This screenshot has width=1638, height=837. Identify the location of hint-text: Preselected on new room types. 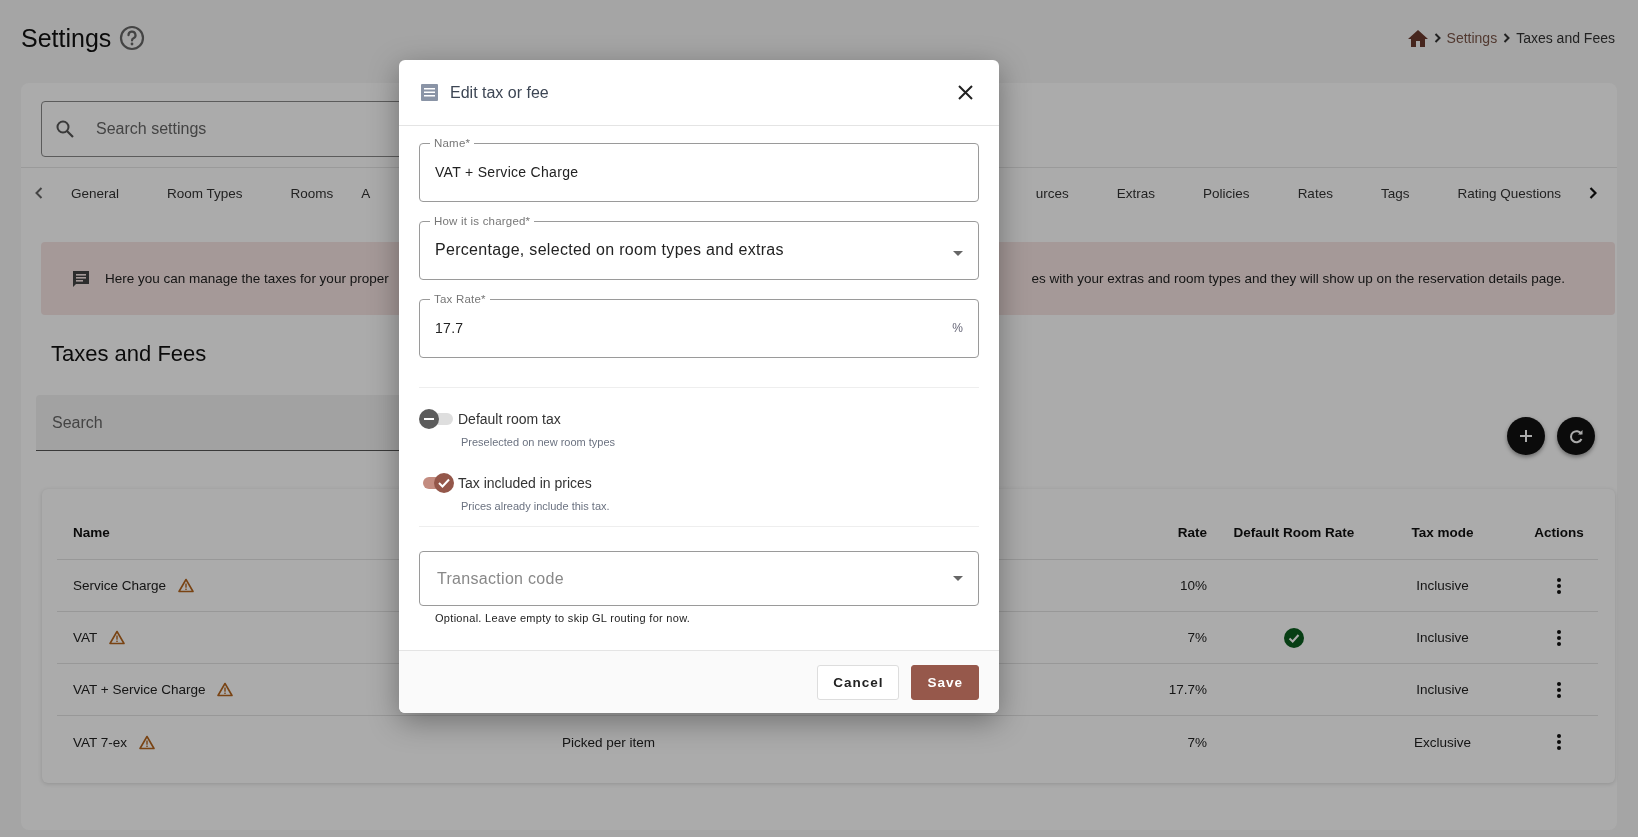
(539, 442).